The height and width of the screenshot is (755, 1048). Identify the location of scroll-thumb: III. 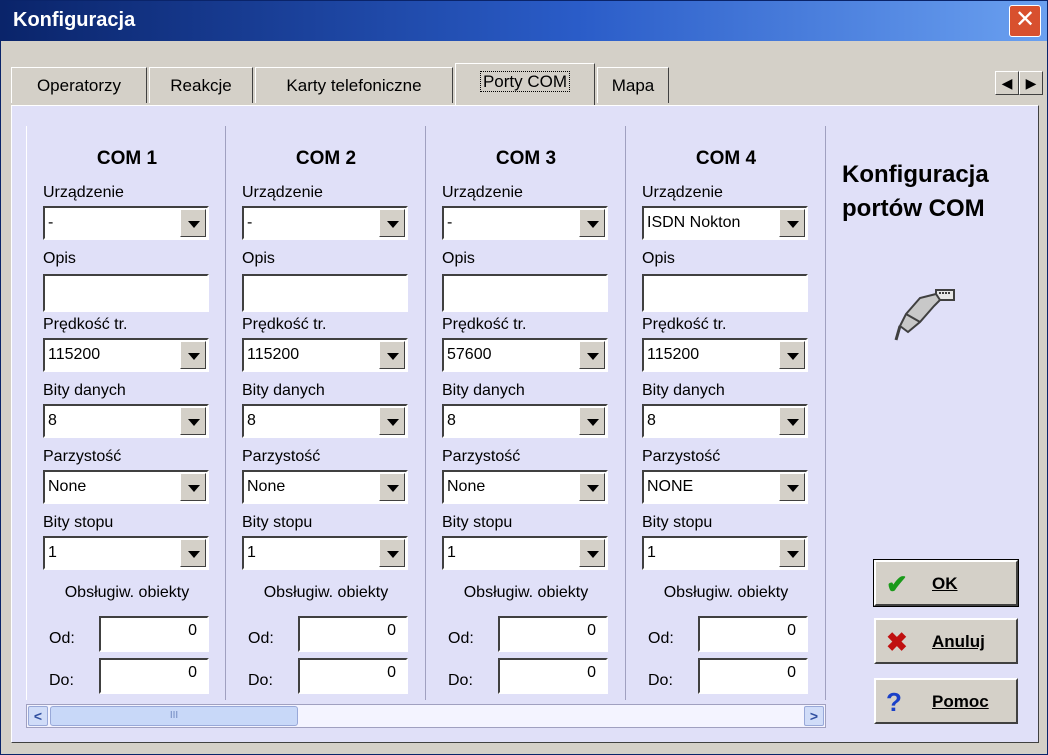
(174, 716).